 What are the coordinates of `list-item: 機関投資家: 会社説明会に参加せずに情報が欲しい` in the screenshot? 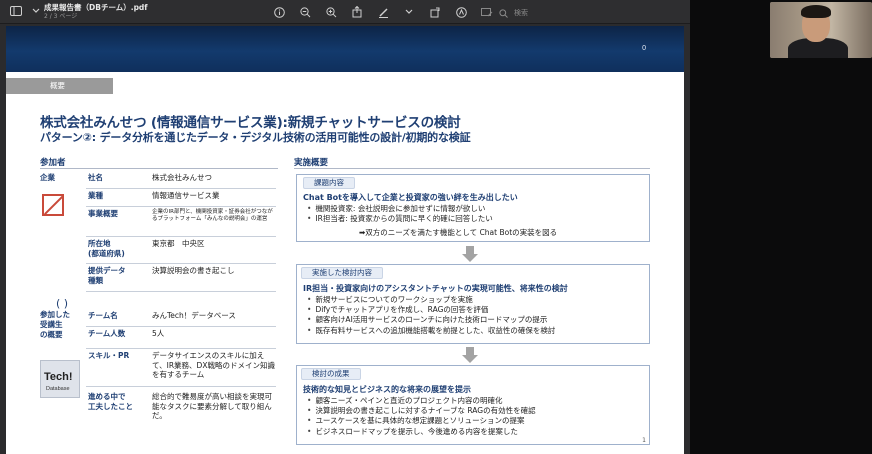 It's located at (400, 209).